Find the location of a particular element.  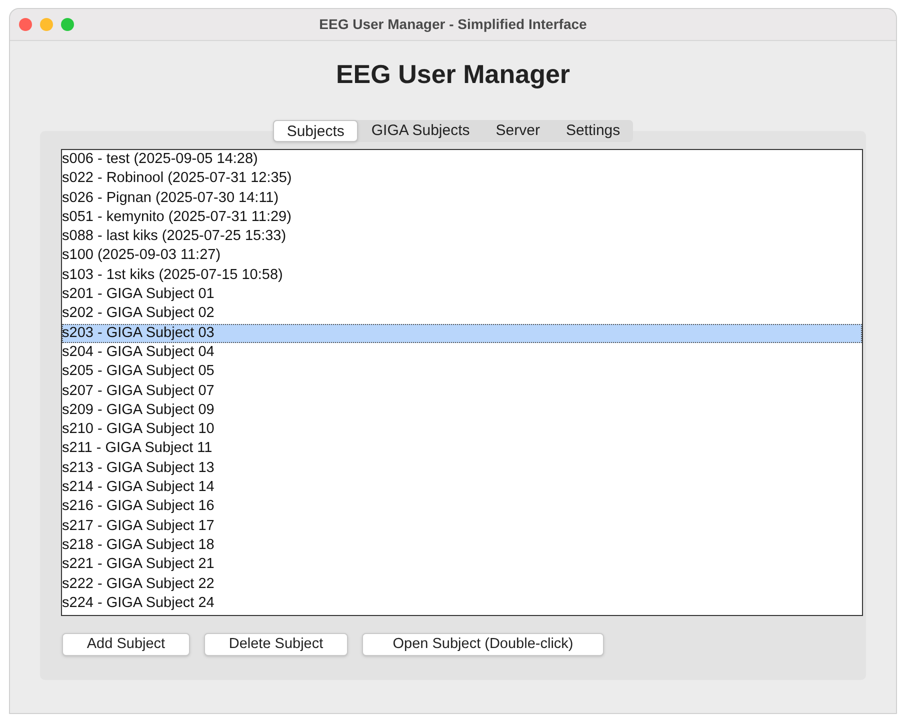

list-item: s205 - GIGA Subject 05 is located at coordinates (462, 372).